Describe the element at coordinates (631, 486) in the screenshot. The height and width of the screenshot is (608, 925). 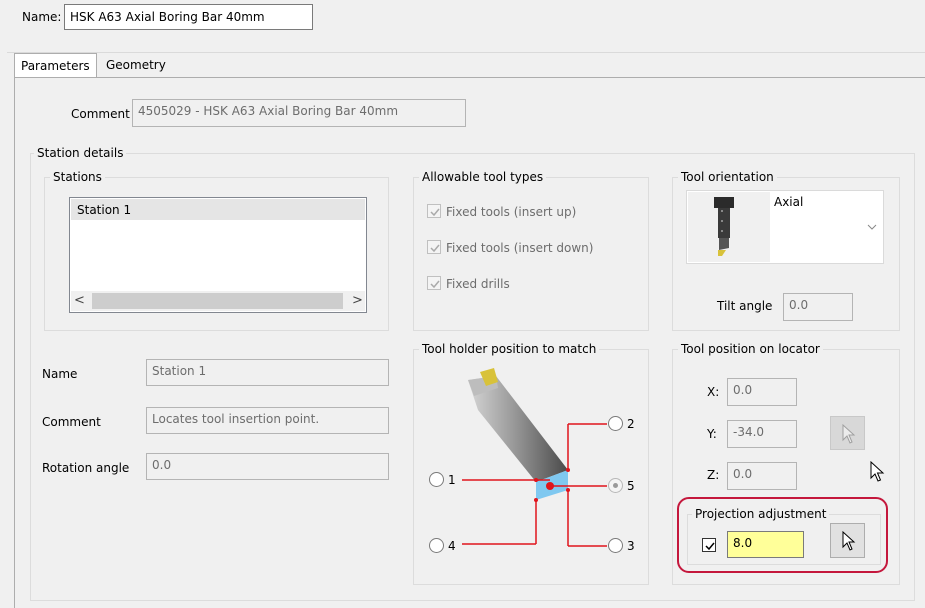
I see `holder-position-5-label: 5` at that location.